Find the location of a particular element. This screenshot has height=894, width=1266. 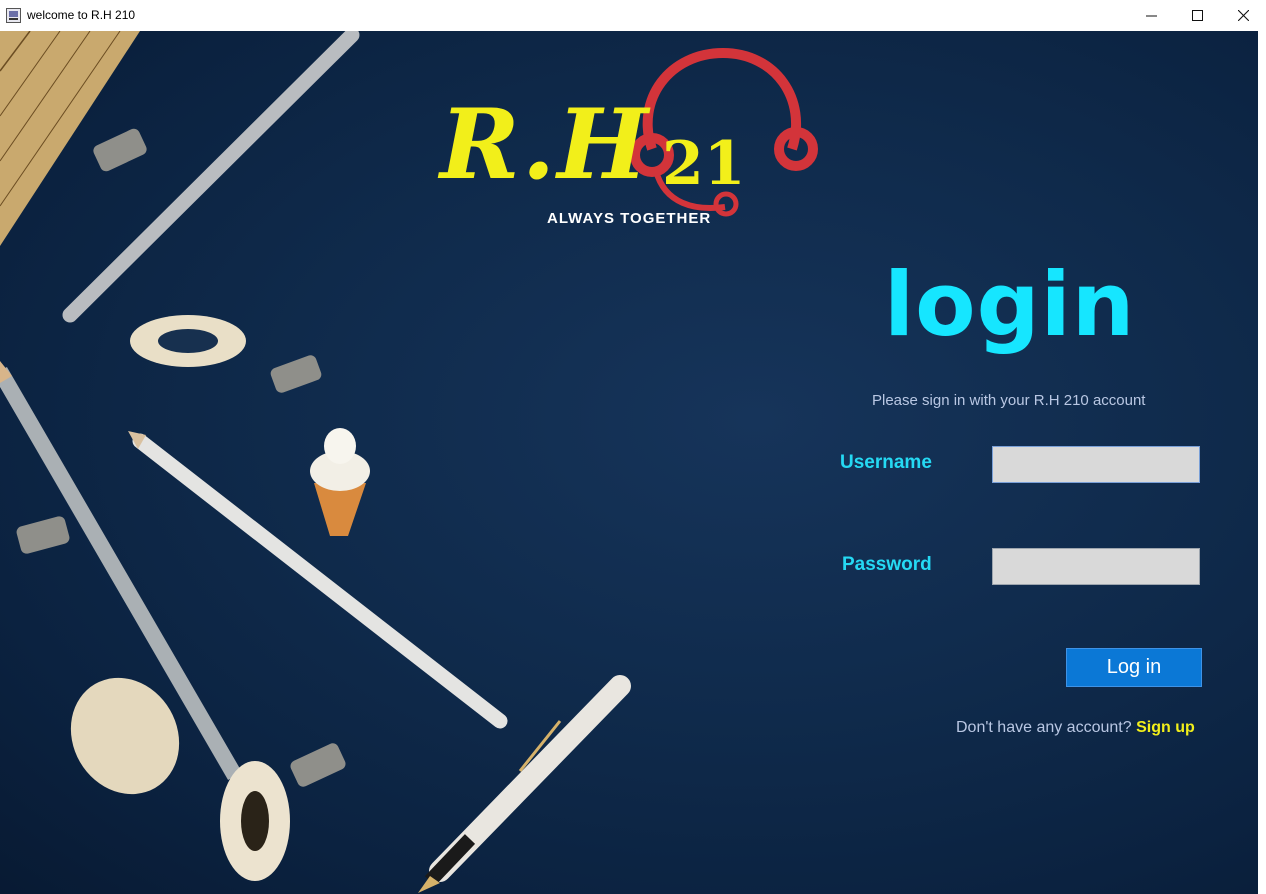

logo-tagline: ALWAYS TOGETHER is located at coordinates (629, 218).